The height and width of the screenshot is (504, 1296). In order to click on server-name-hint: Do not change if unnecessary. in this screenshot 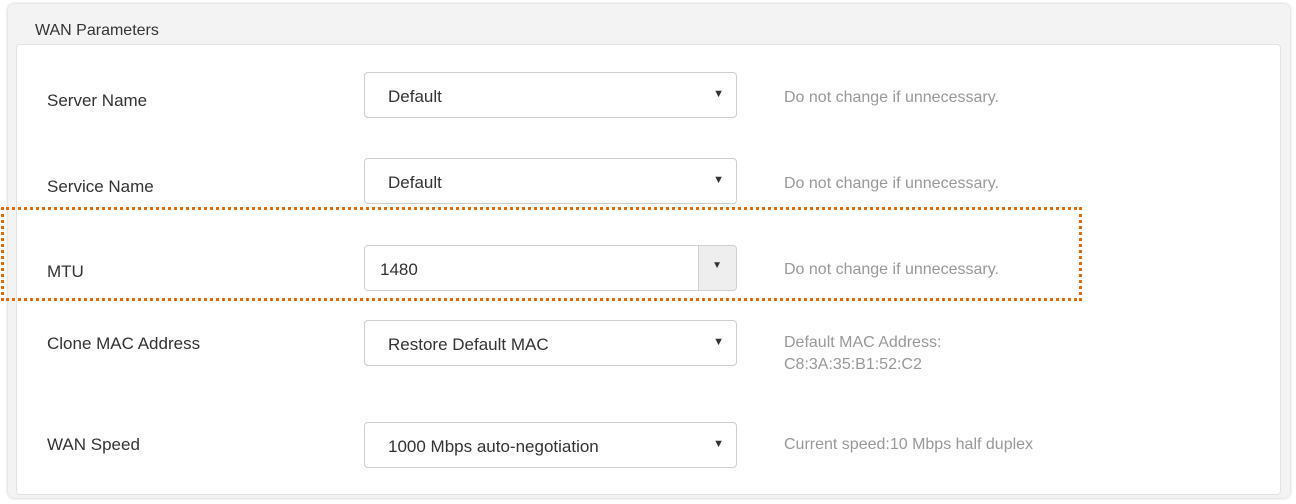, I will do `click(891, 97)`.